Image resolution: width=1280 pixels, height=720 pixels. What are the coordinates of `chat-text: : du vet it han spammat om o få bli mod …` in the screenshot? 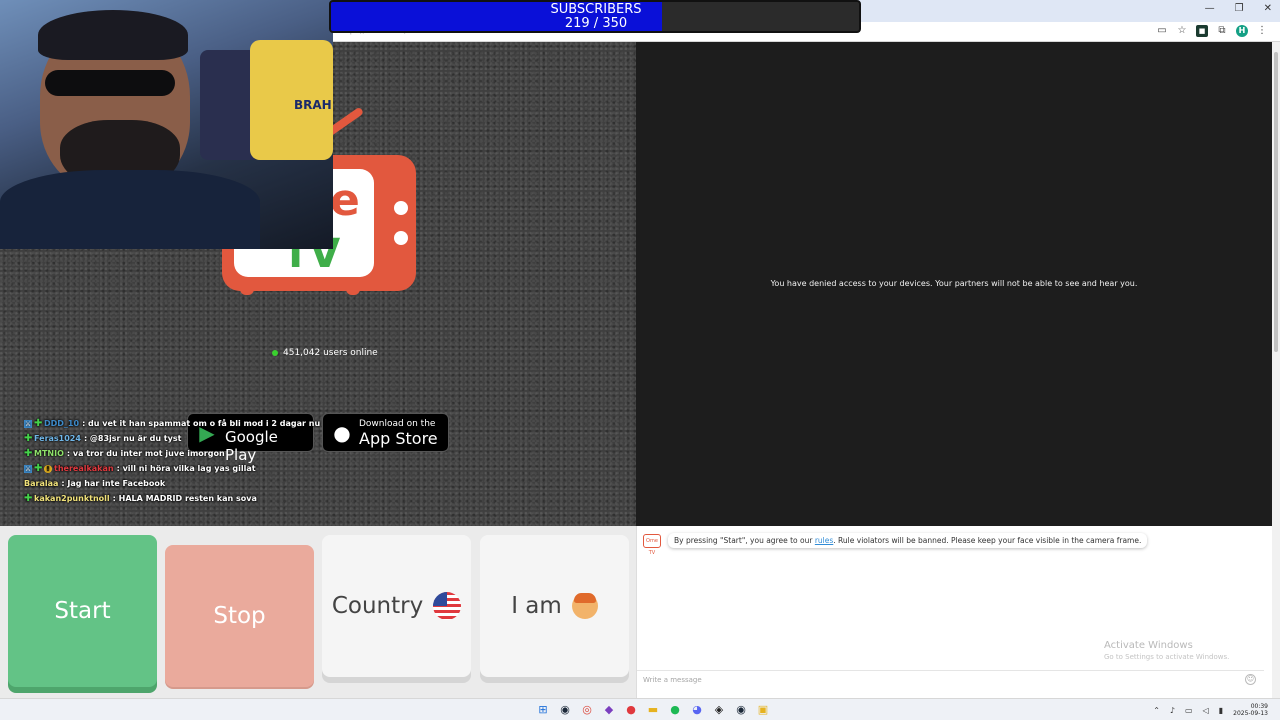 It's located at (201, 423).